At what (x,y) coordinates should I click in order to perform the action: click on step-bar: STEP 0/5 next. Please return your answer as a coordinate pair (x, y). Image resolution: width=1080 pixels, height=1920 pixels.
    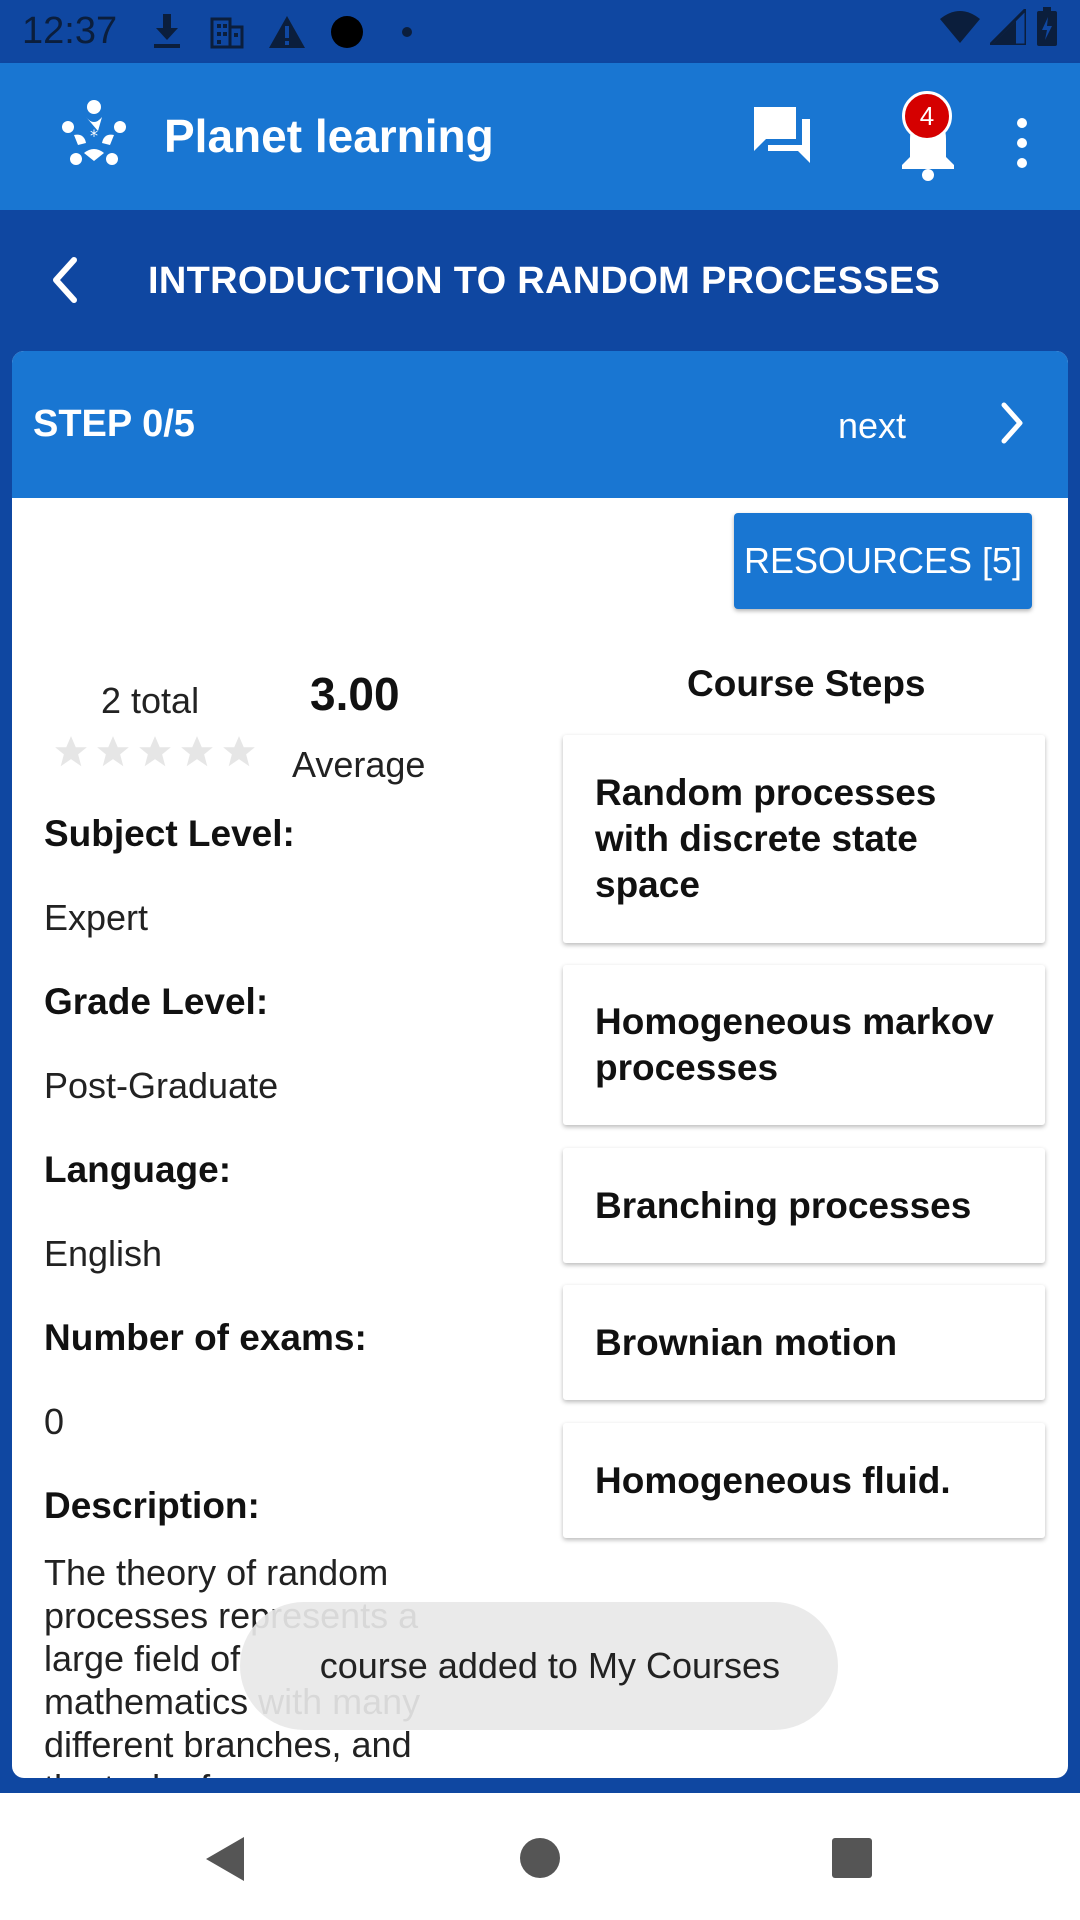
    Looking at the image, I should click on (540, 424).